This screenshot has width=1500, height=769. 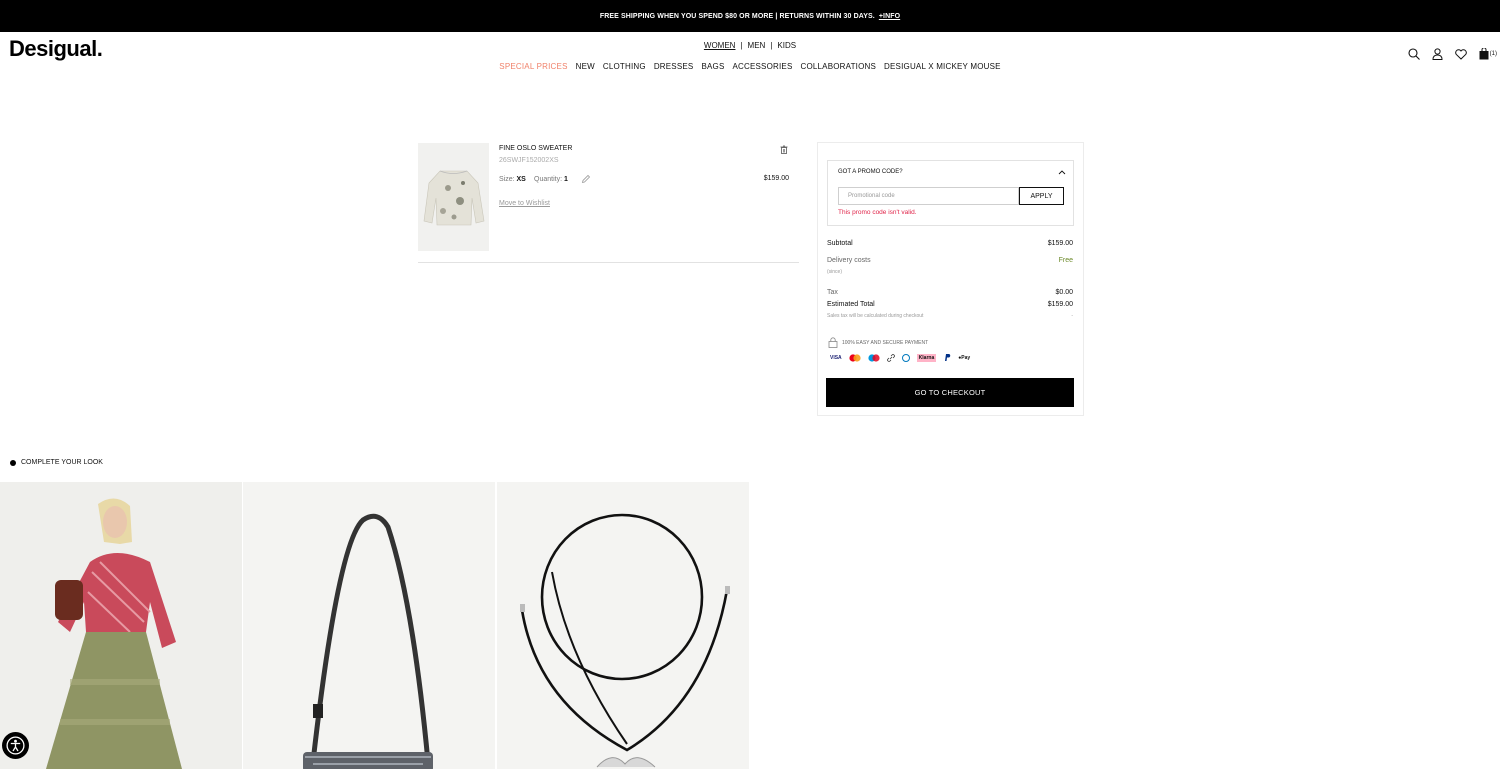 What do you see at coordinates (776, 178) in the screenshot?
I see `product-price: $159.00` at bounding box center [776, 178].